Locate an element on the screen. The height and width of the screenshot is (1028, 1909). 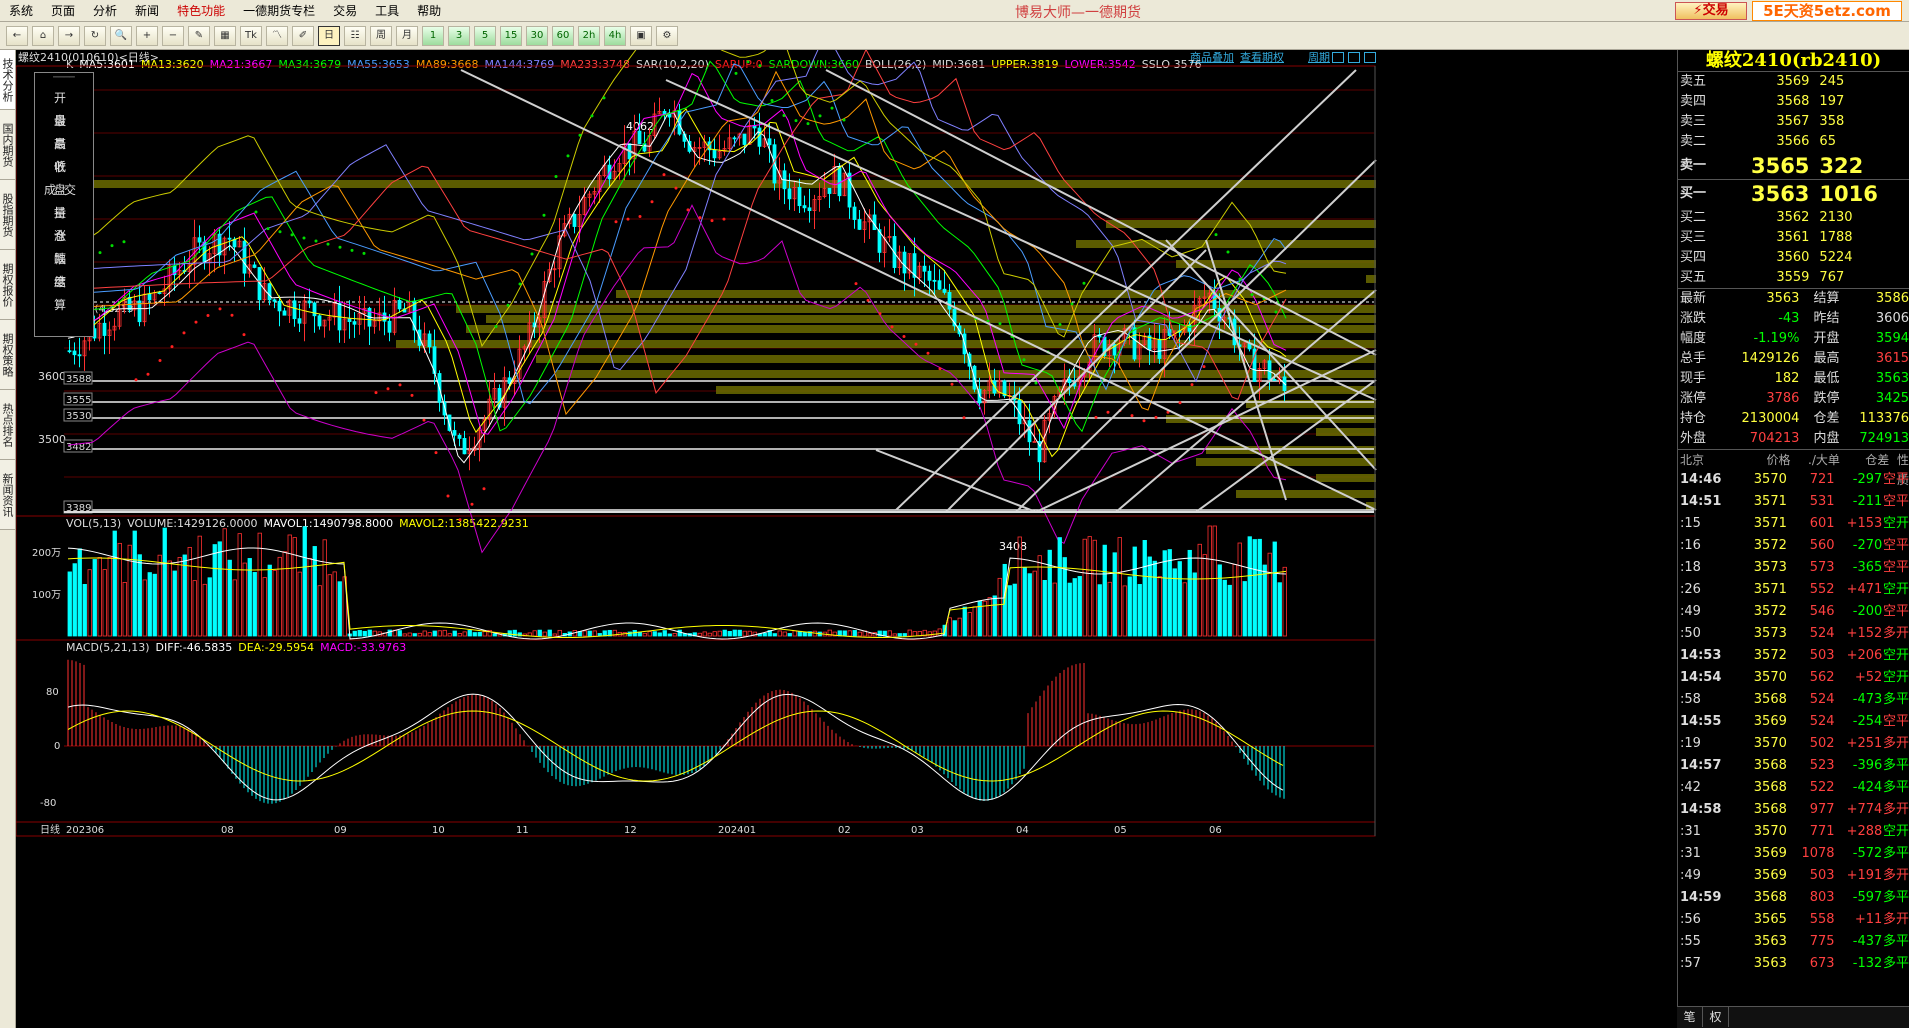
sidebar-tab-0: 技术分析 is located at coordinates (7, 80).